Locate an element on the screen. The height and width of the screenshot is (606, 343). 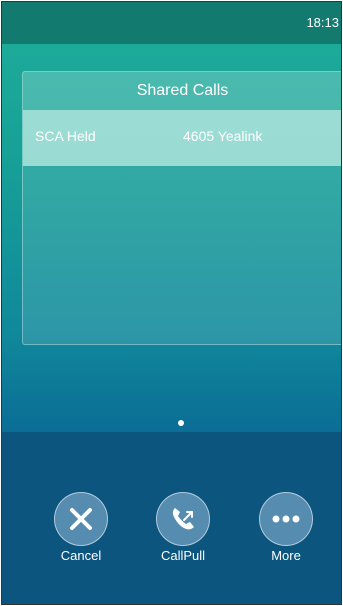
call-status: SCA Held is located at coordinates (65, 136).